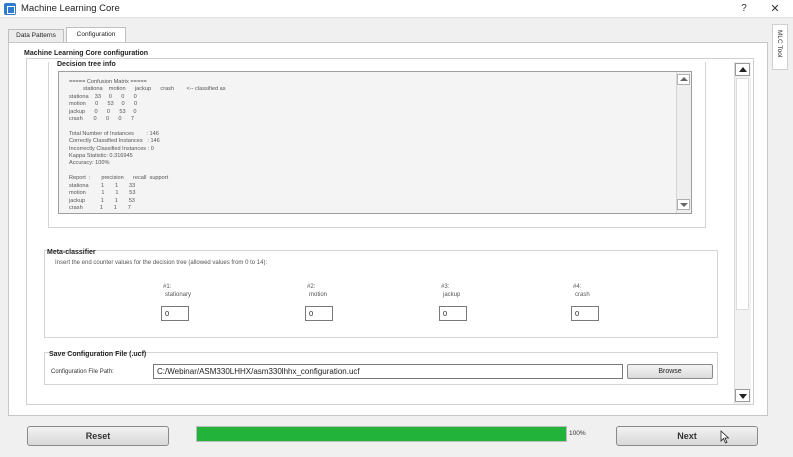 The height and width of the screenshot is (457, 793). I want to click on mouse-cursor-icon, so click(725, 437).